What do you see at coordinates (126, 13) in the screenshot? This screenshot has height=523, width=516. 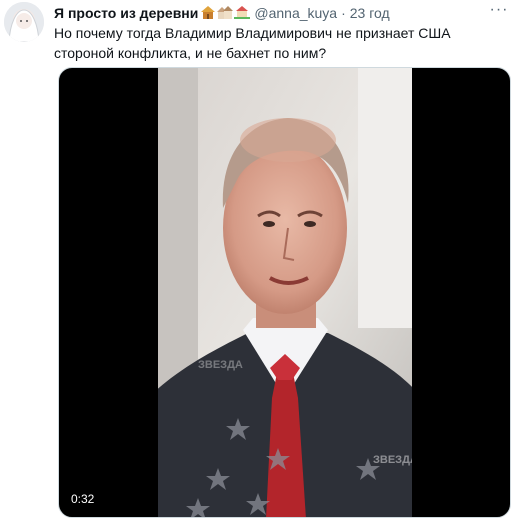 I see `display-name: Я просто из деревни` at bounding box center [126, 13].